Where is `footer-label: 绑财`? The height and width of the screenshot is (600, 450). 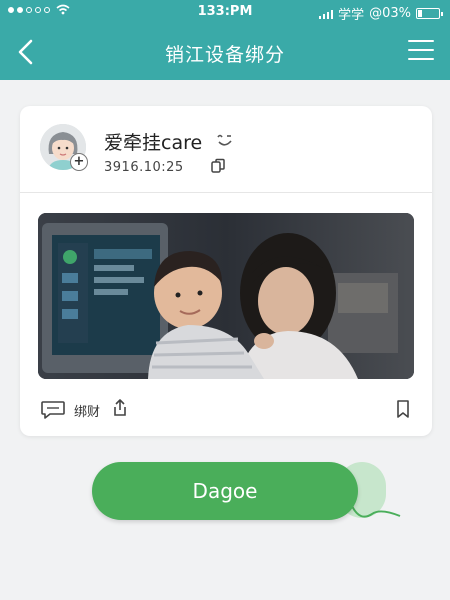
footer-label: 绑财 is located at coordinates (87, 410).